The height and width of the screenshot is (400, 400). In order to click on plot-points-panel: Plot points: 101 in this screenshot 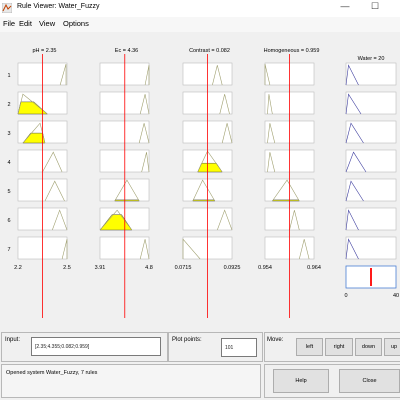, I will do `click(215, 347)`.